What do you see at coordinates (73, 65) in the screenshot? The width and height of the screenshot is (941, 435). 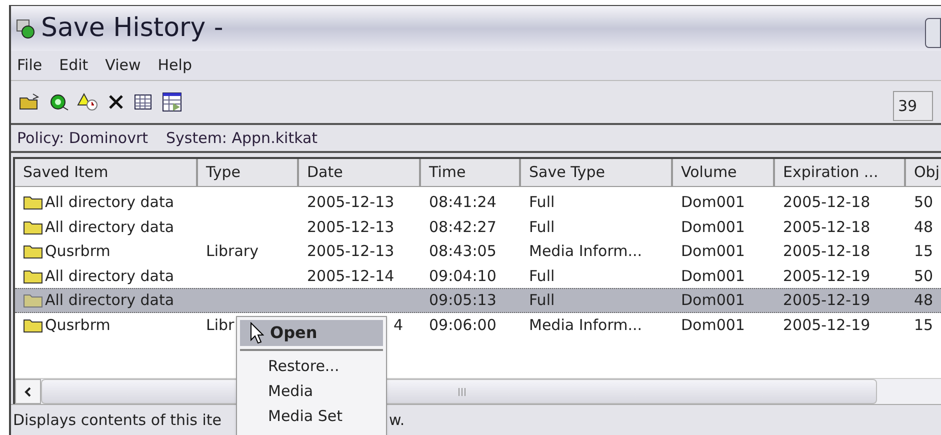 I see `menu-item: Edit` at bounding box center [73, 65].